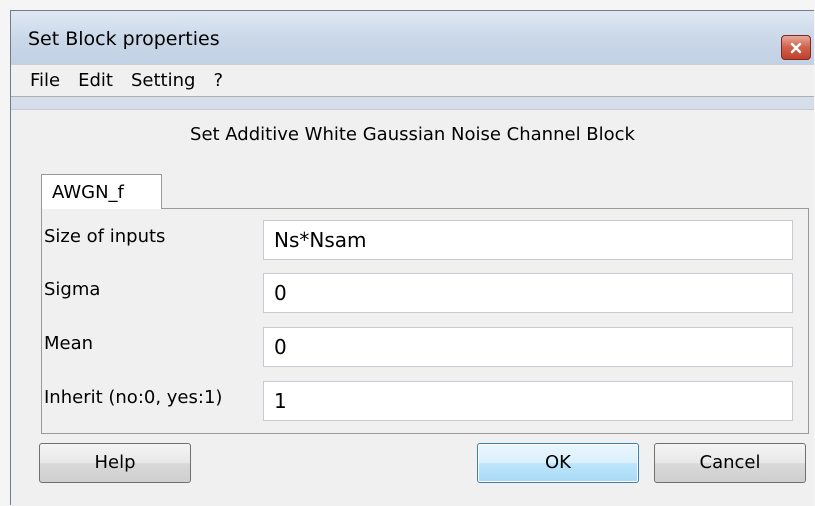 The image size is (815, 506). I want to click on menu-item-edit: Edit, so click(95, 80).